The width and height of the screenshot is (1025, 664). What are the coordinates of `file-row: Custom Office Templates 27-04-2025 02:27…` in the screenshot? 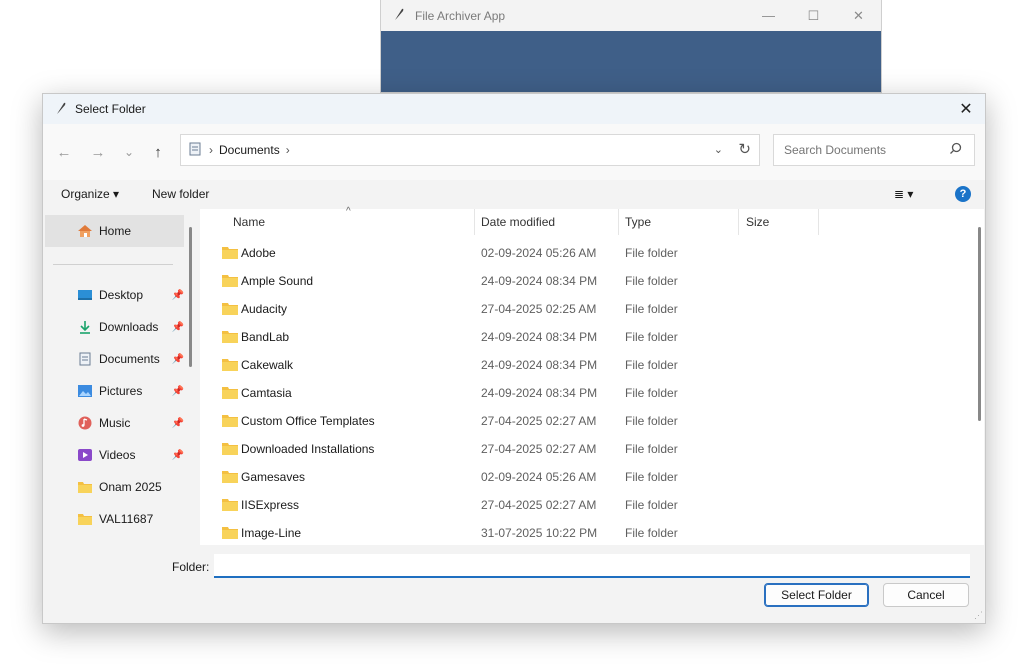 It's located at (585, 421).